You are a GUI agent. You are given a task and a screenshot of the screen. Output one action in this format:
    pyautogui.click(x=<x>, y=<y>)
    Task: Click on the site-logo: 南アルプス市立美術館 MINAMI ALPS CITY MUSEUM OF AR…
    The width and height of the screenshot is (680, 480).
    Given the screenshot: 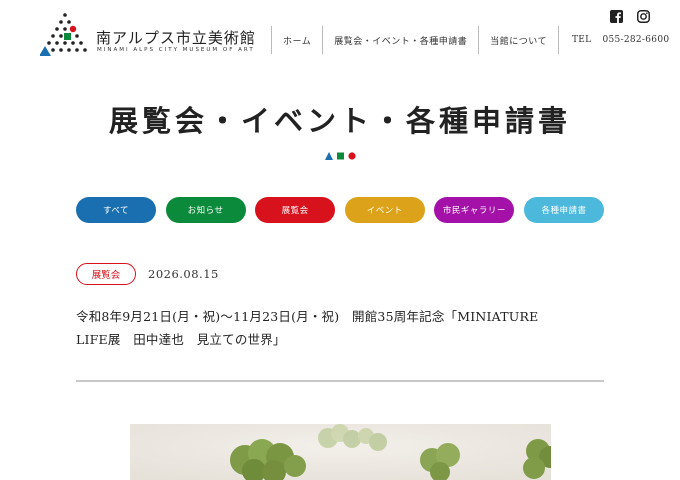 What is the action you would take?
    pyautogui.click(x=155, y=37)
    